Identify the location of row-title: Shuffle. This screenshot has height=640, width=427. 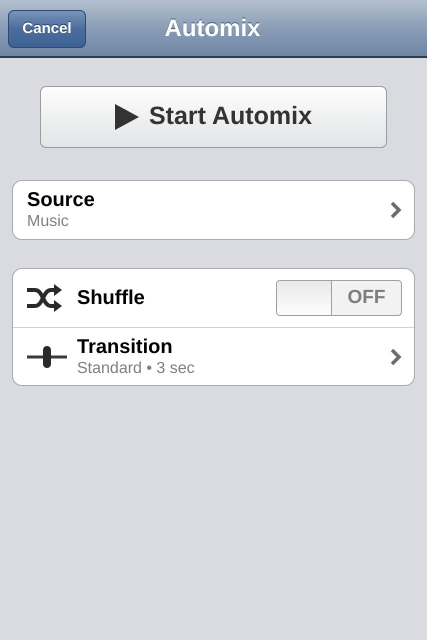
(111, 298).